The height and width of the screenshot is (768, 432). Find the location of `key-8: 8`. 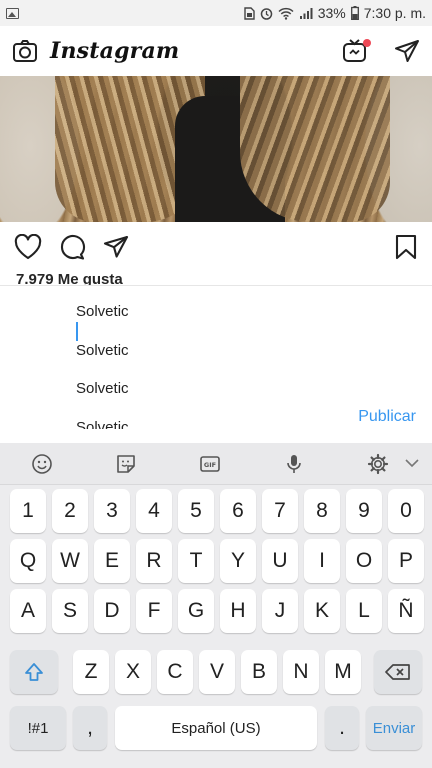

key-8: 8 is located at coordinates (322, 511).